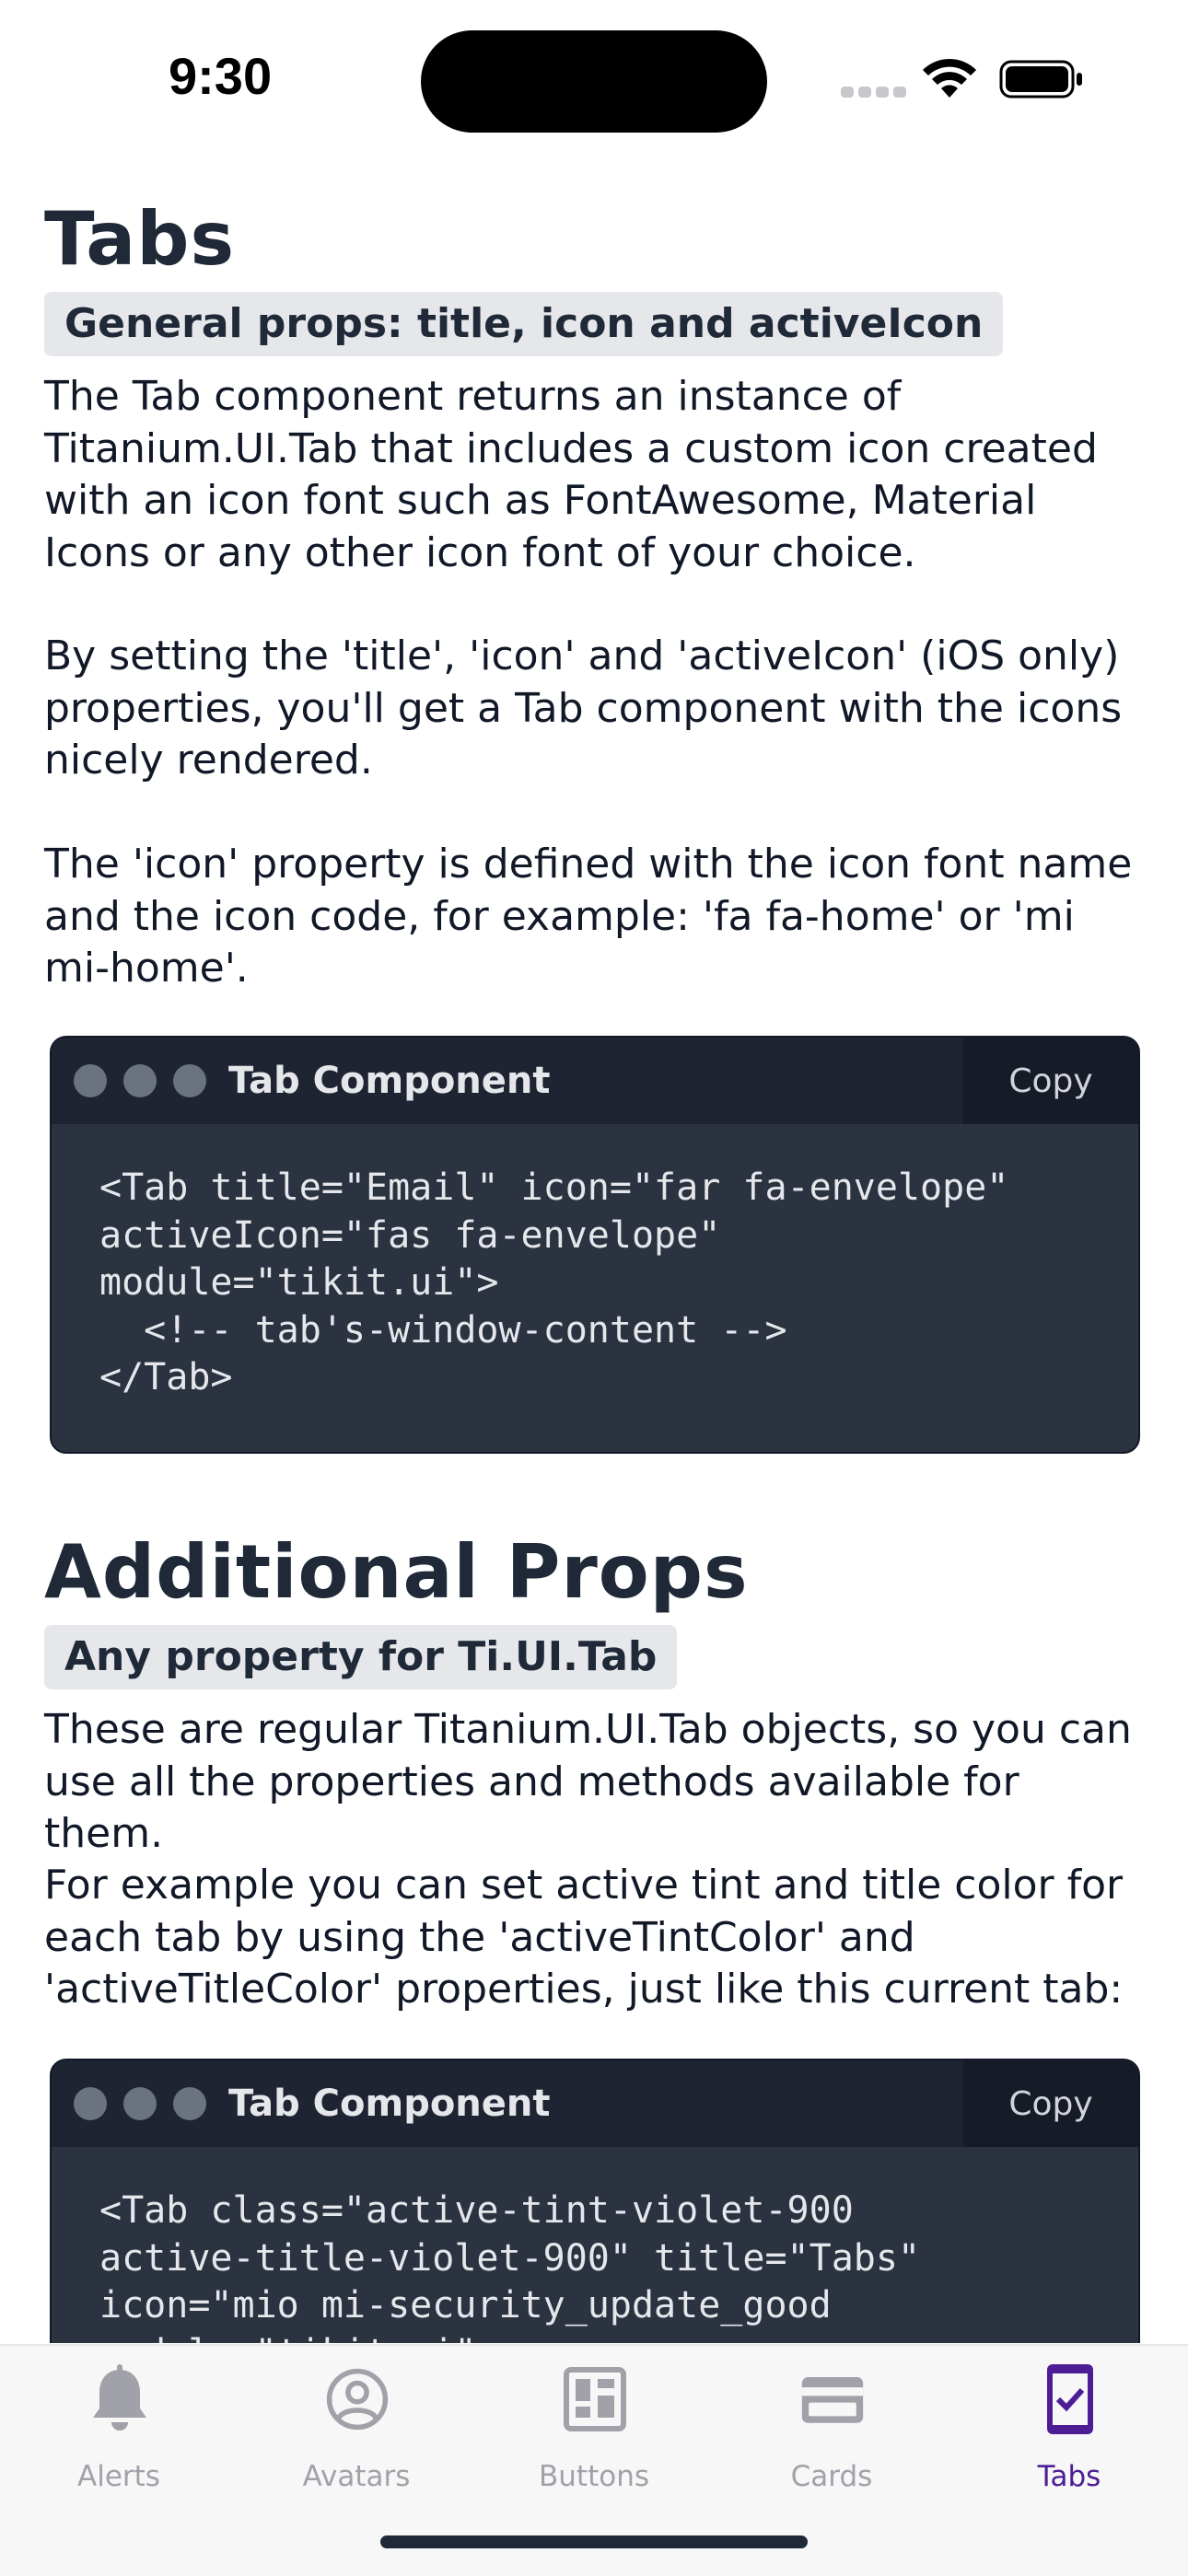 The height and width of the screenshot is (2576, 1188). Describe the element at coordinates (594, 2541) in the screenshot. I see `home-indicator` at that location.